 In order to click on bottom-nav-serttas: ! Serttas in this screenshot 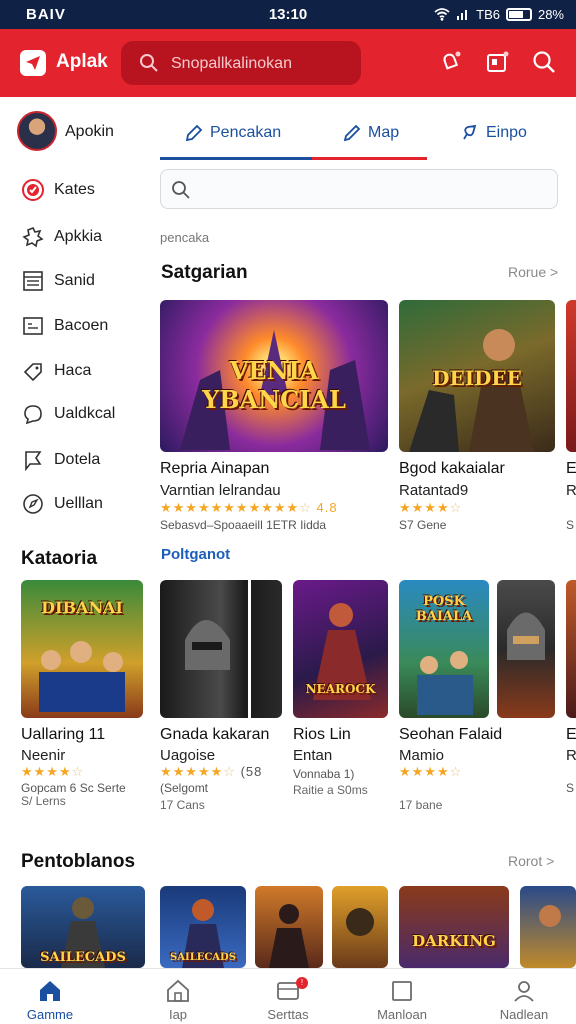, I will do `click(288, 996)`.